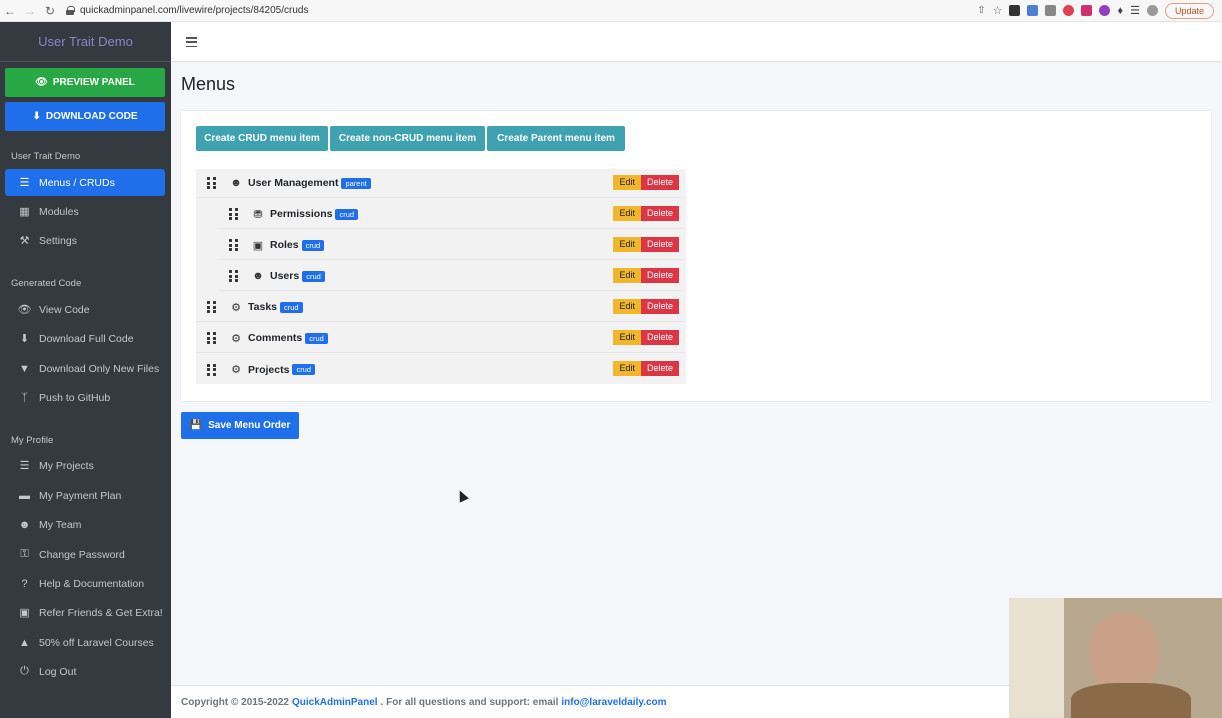  What do you see at coordinates (60, 524) in the screenshot?
I see `sidebar-item-label: My Team` at bounding box center [60, 524].